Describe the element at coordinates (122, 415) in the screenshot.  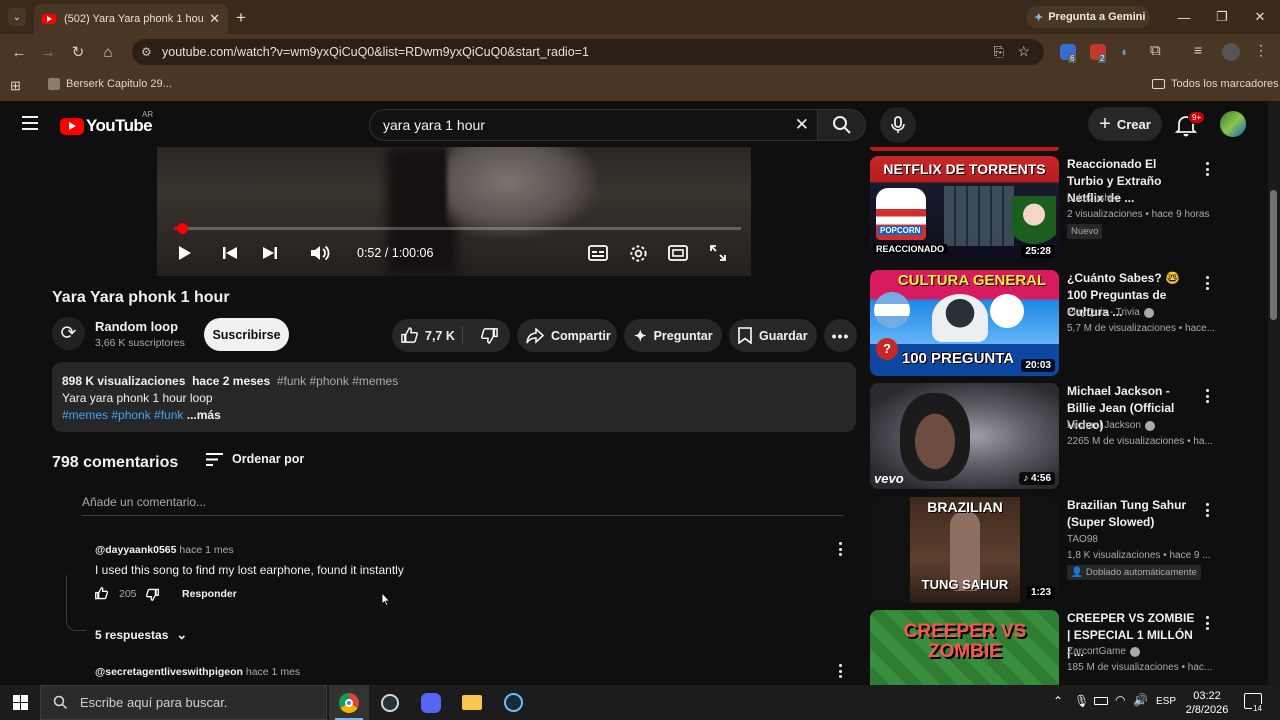
I see `hashtag-links: #memes #phonk #funk` at that location.